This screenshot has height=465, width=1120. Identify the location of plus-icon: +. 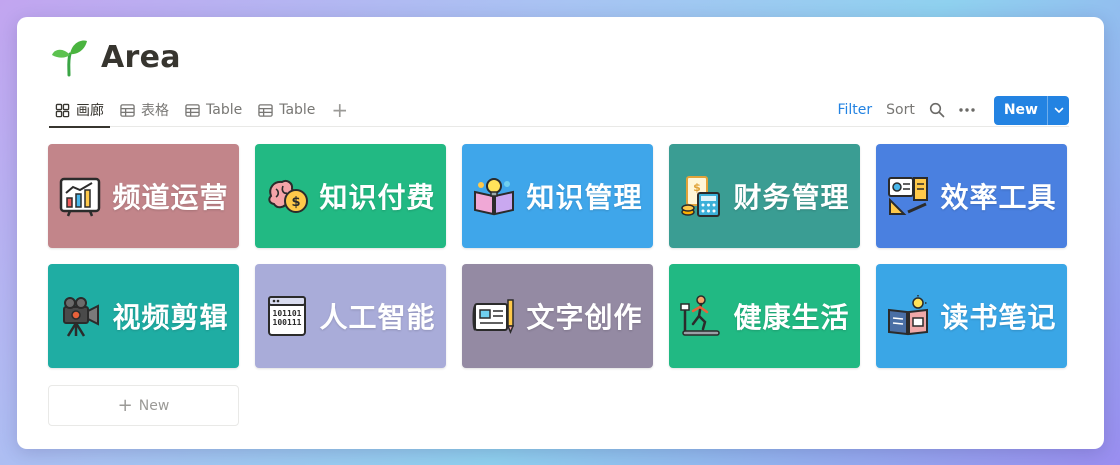
(125, 405).